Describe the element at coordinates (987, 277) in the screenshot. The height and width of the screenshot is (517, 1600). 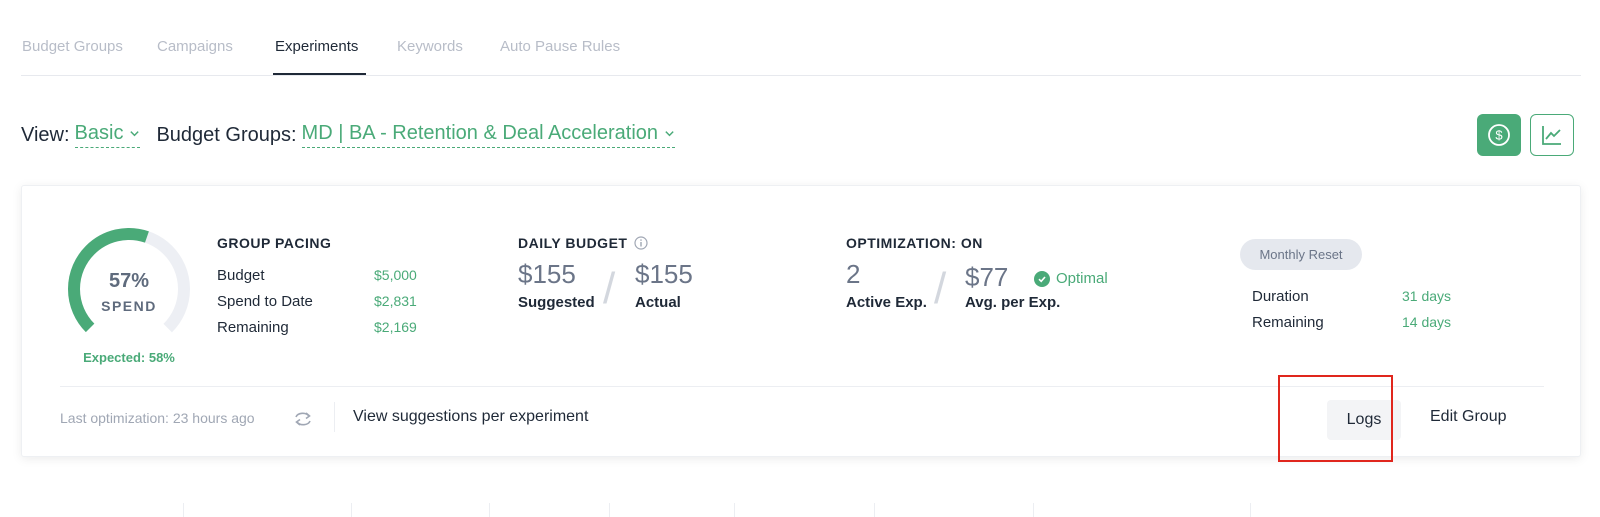
I see `avg-per-experiment-value: $77` at that location.